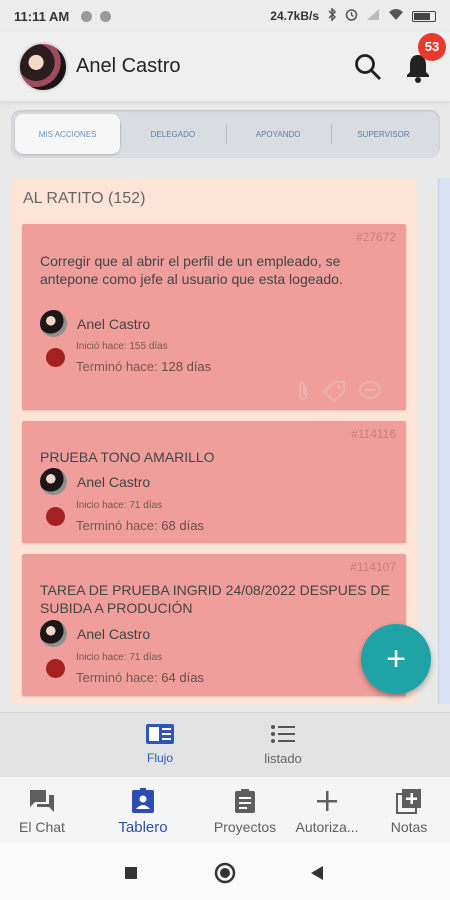 The image size is (450, 900). Describe the element at coordinates (370, 393) in the screenshot. I see `chat-bubble-icon` at that location.